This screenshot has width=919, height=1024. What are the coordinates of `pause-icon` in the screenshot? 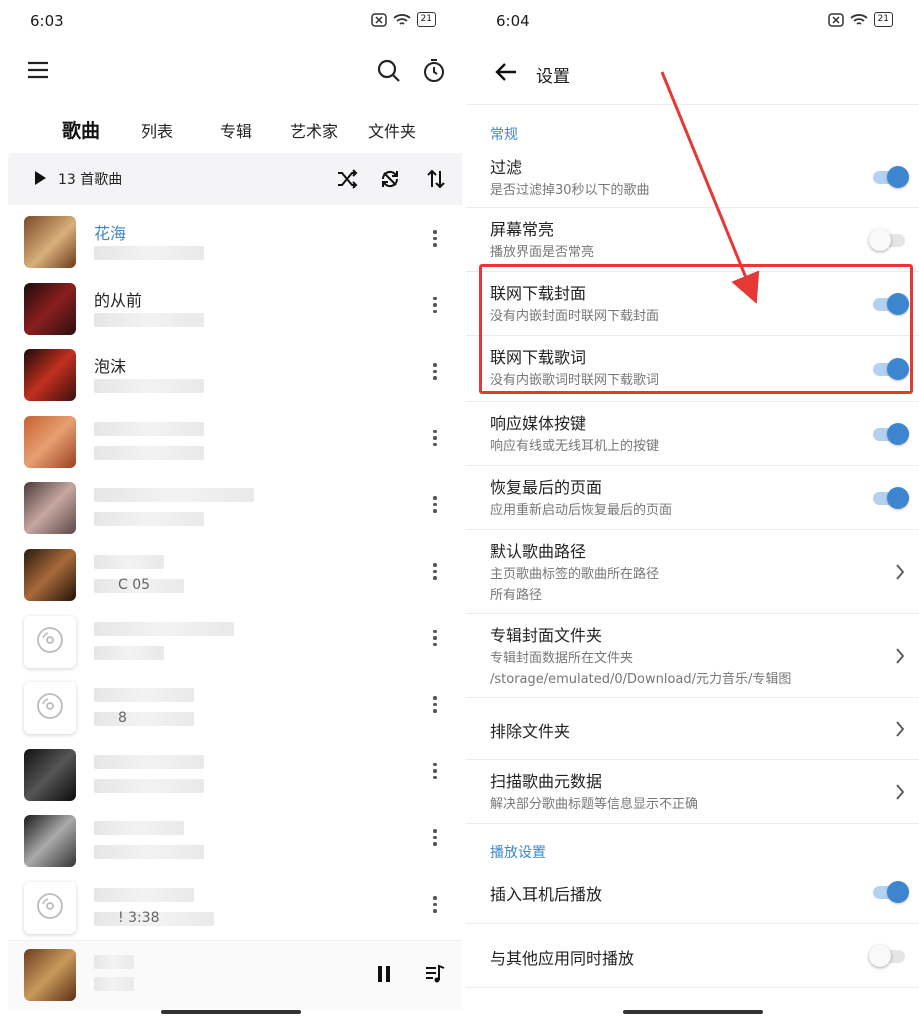 It's located at (384, 976).